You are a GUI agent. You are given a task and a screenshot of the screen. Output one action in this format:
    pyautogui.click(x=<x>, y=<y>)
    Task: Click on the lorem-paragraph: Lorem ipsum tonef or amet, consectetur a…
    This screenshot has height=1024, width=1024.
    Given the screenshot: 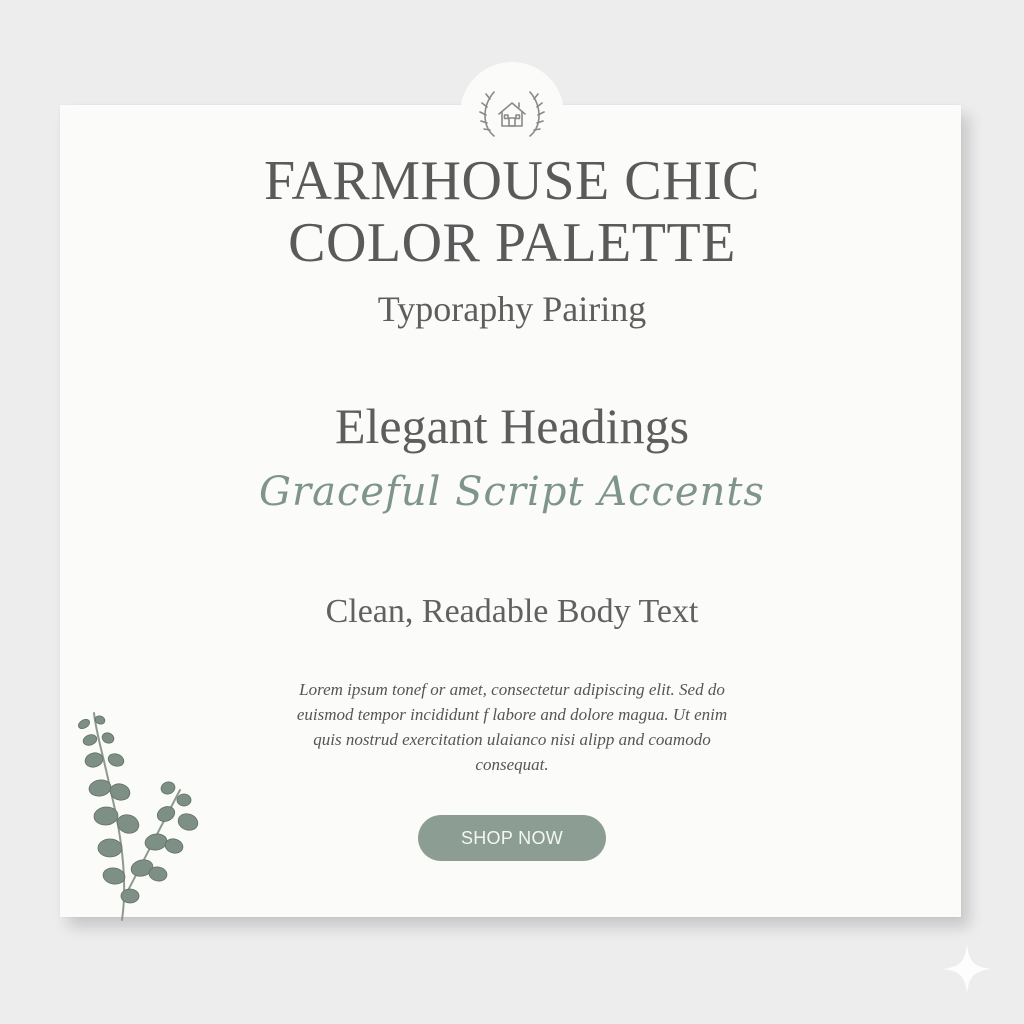 What is the action you would take?
    pyautogui.click(x=512, y=727)
    